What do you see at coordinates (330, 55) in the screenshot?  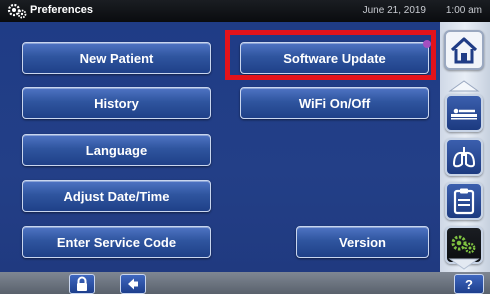 I see `software-update-highlight` at bounding box center [330, 55].